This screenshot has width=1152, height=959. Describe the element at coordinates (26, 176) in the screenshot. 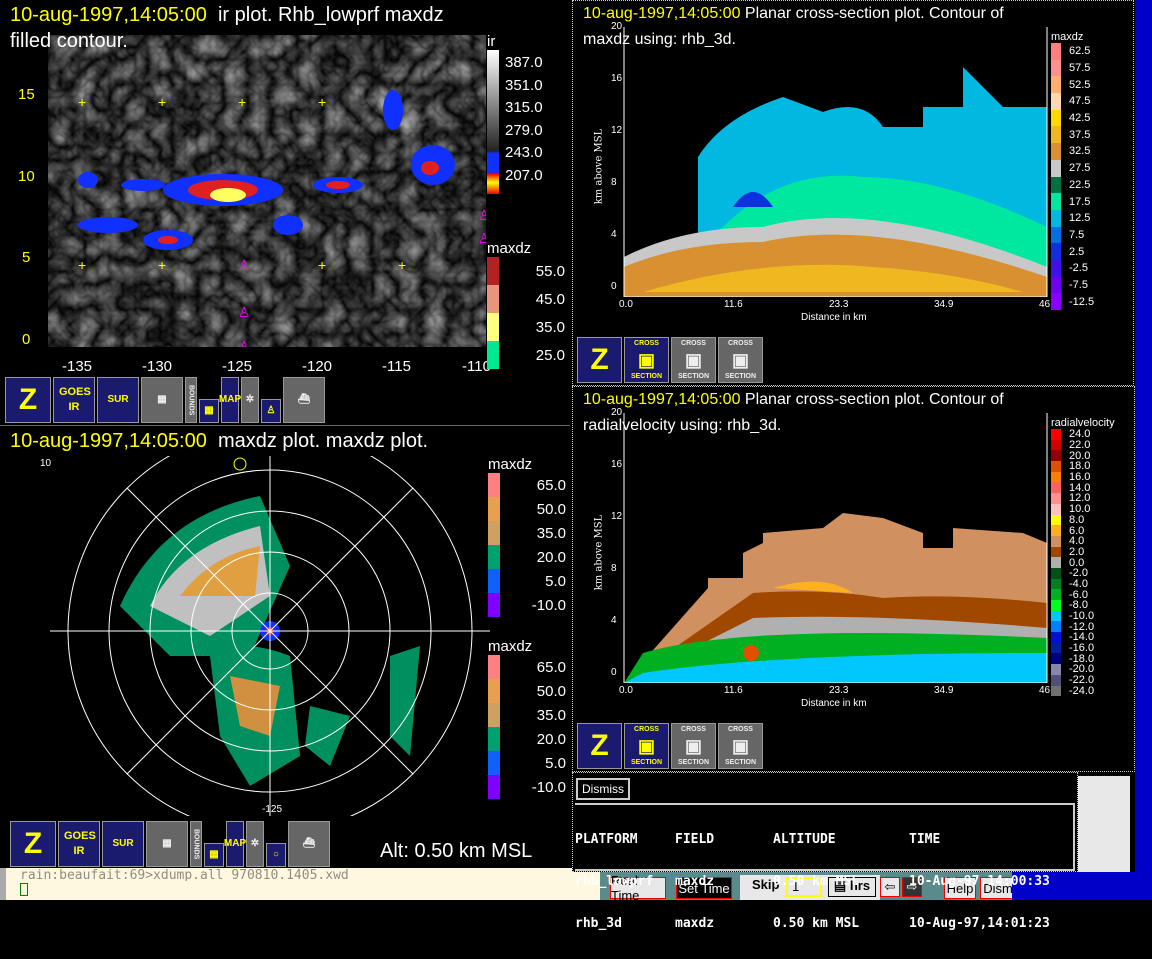

I see `y-label: 10` at that location.